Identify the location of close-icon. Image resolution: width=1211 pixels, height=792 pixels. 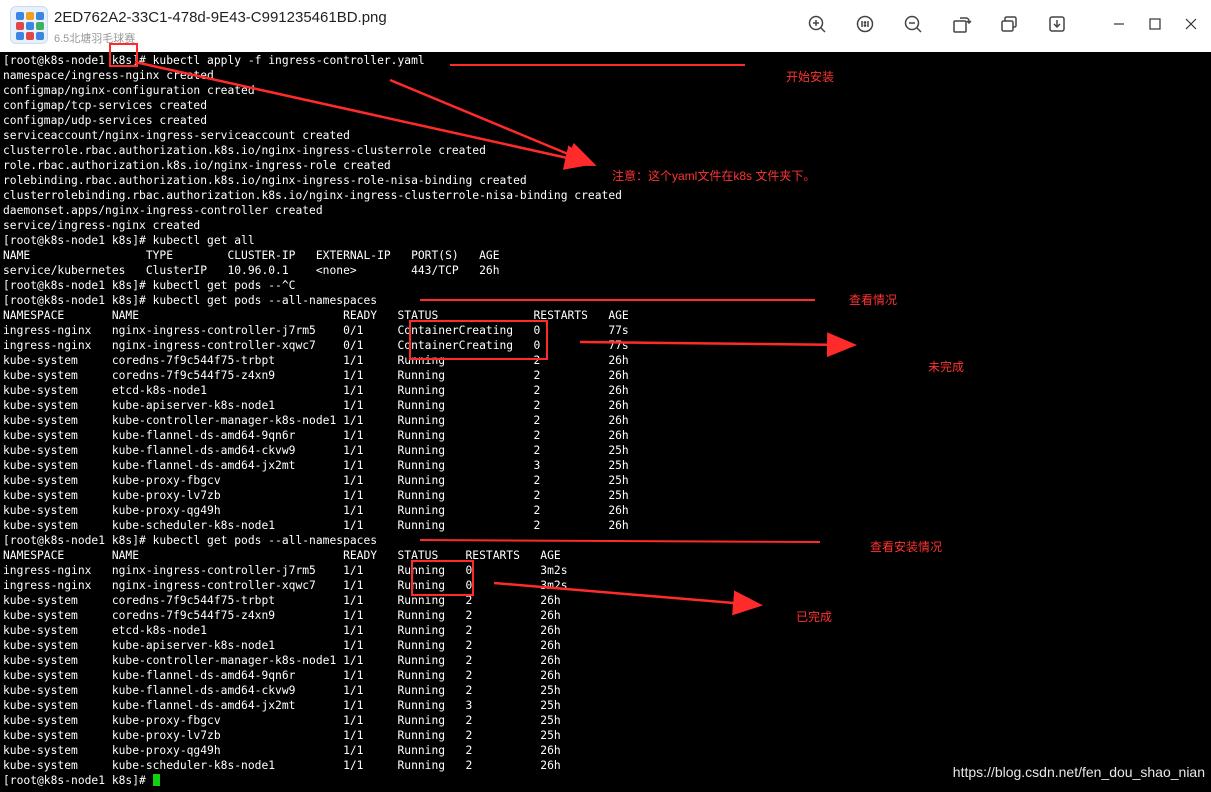
(1191, 24).